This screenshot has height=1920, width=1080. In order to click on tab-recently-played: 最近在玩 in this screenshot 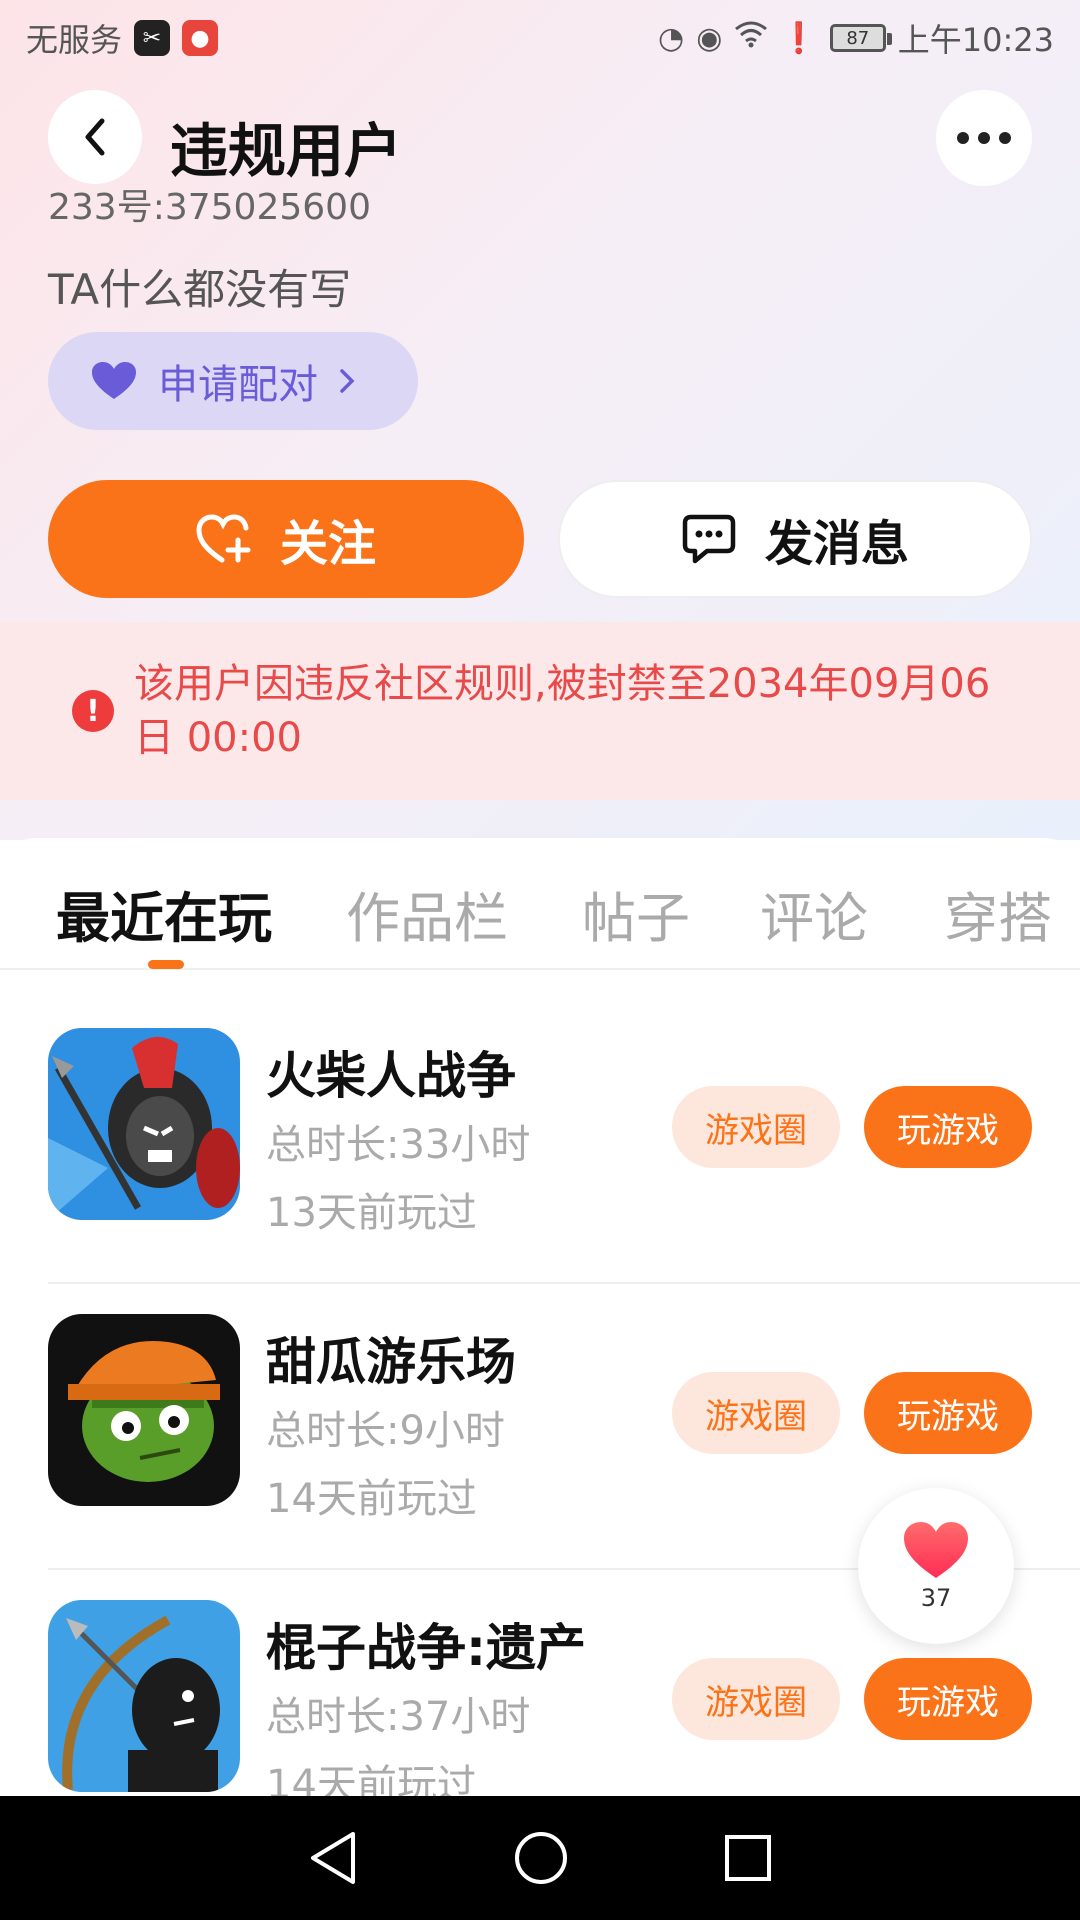, I will do `click(164, 913)`.